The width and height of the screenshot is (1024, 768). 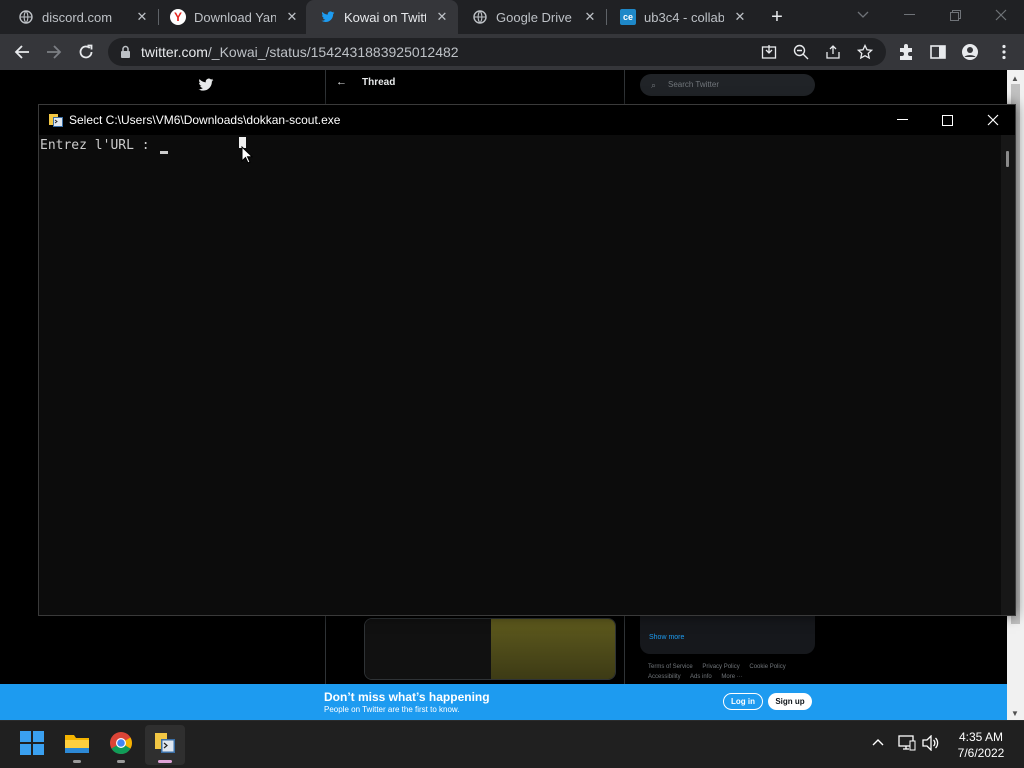 I want to click on footer-link: Terms of Service, so click(x=670, y=667).